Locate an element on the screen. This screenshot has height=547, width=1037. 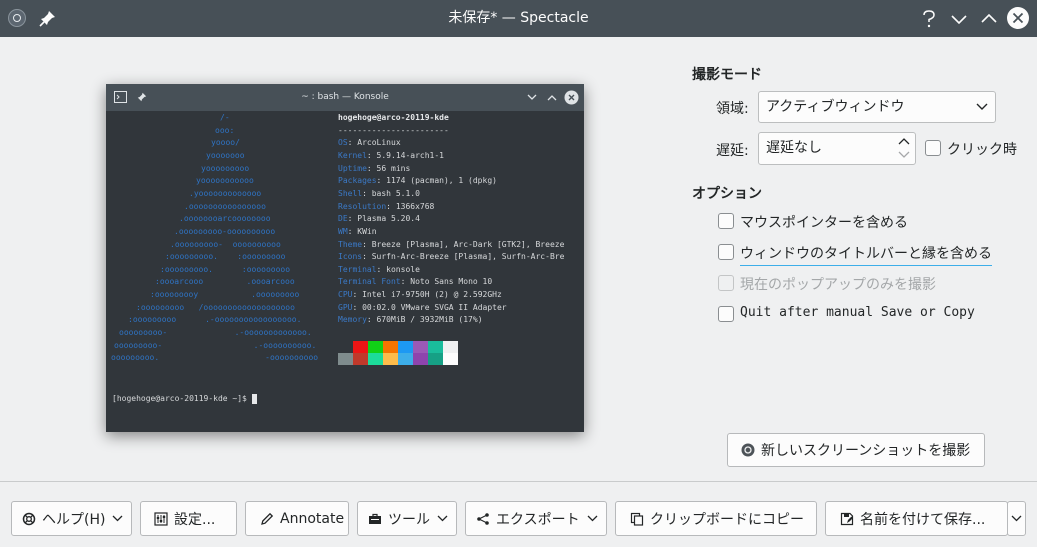
minimize-icon is located at coordinates (959, 19).